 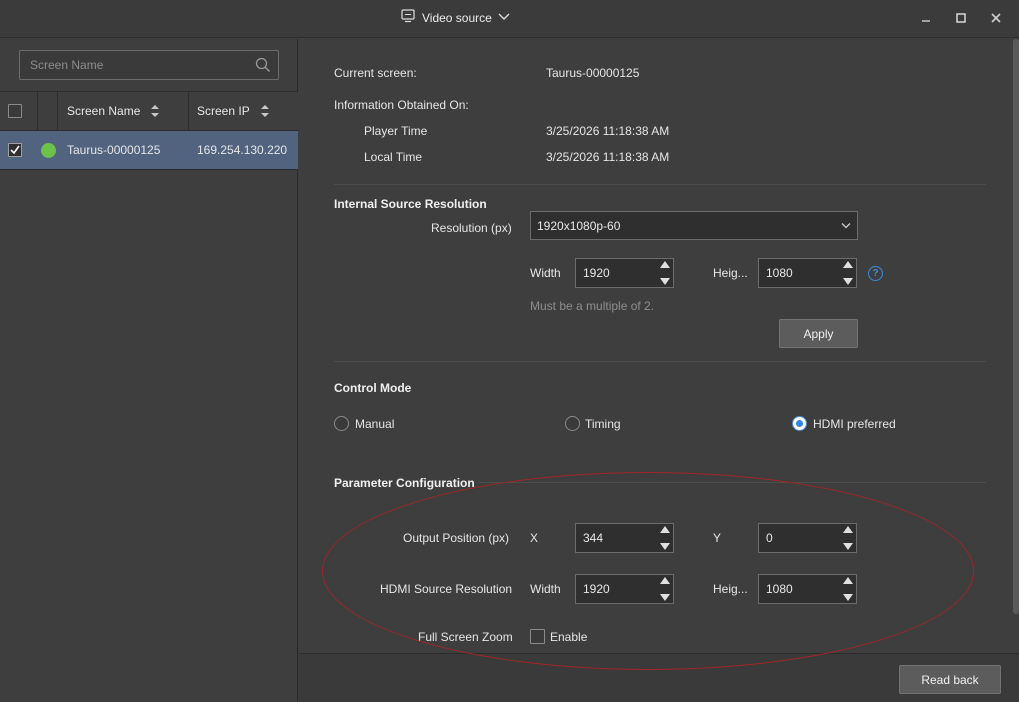 I want to click on vertical-scrollbar, so click(x=1016, y=326).